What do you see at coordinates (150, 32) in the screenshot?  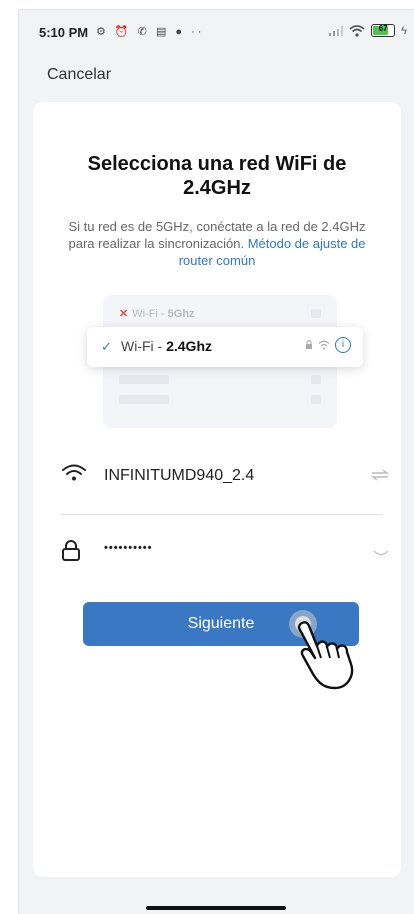 I see `notification-icons: ⚙ ⏰ ✆ ▤ ● ··` at bounding box center [150, 32].